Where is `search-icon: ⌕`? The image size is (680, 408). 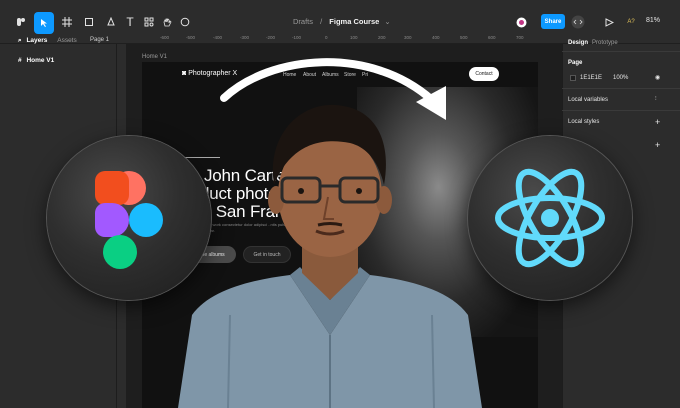
search-icon: ⌕ is located at coordinates (20, 40).